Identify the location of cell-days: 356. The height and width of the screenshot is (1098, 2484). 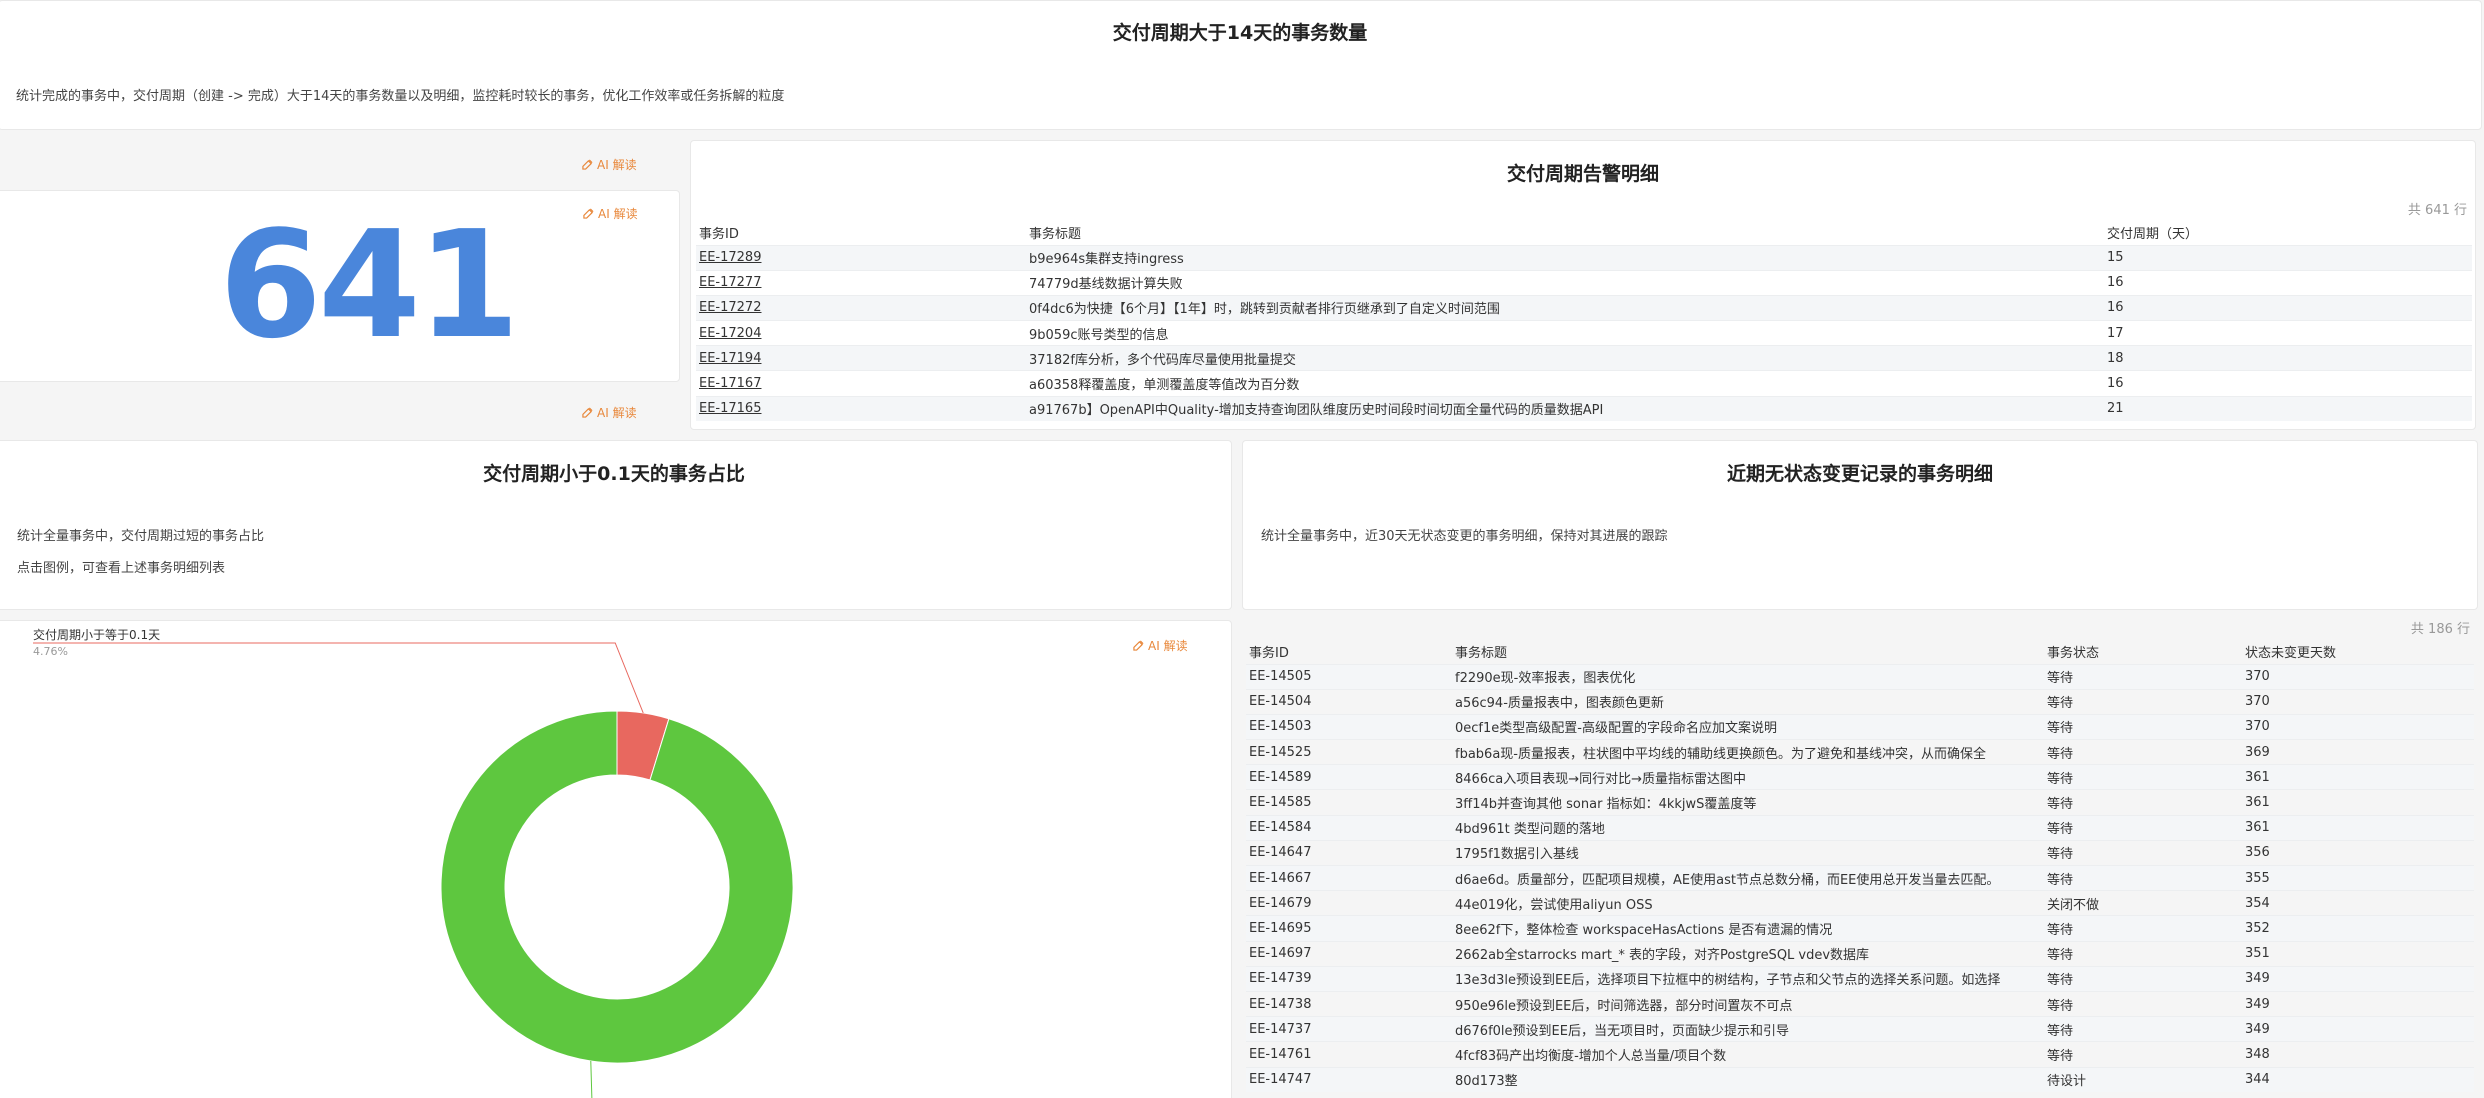
(2358, 852).